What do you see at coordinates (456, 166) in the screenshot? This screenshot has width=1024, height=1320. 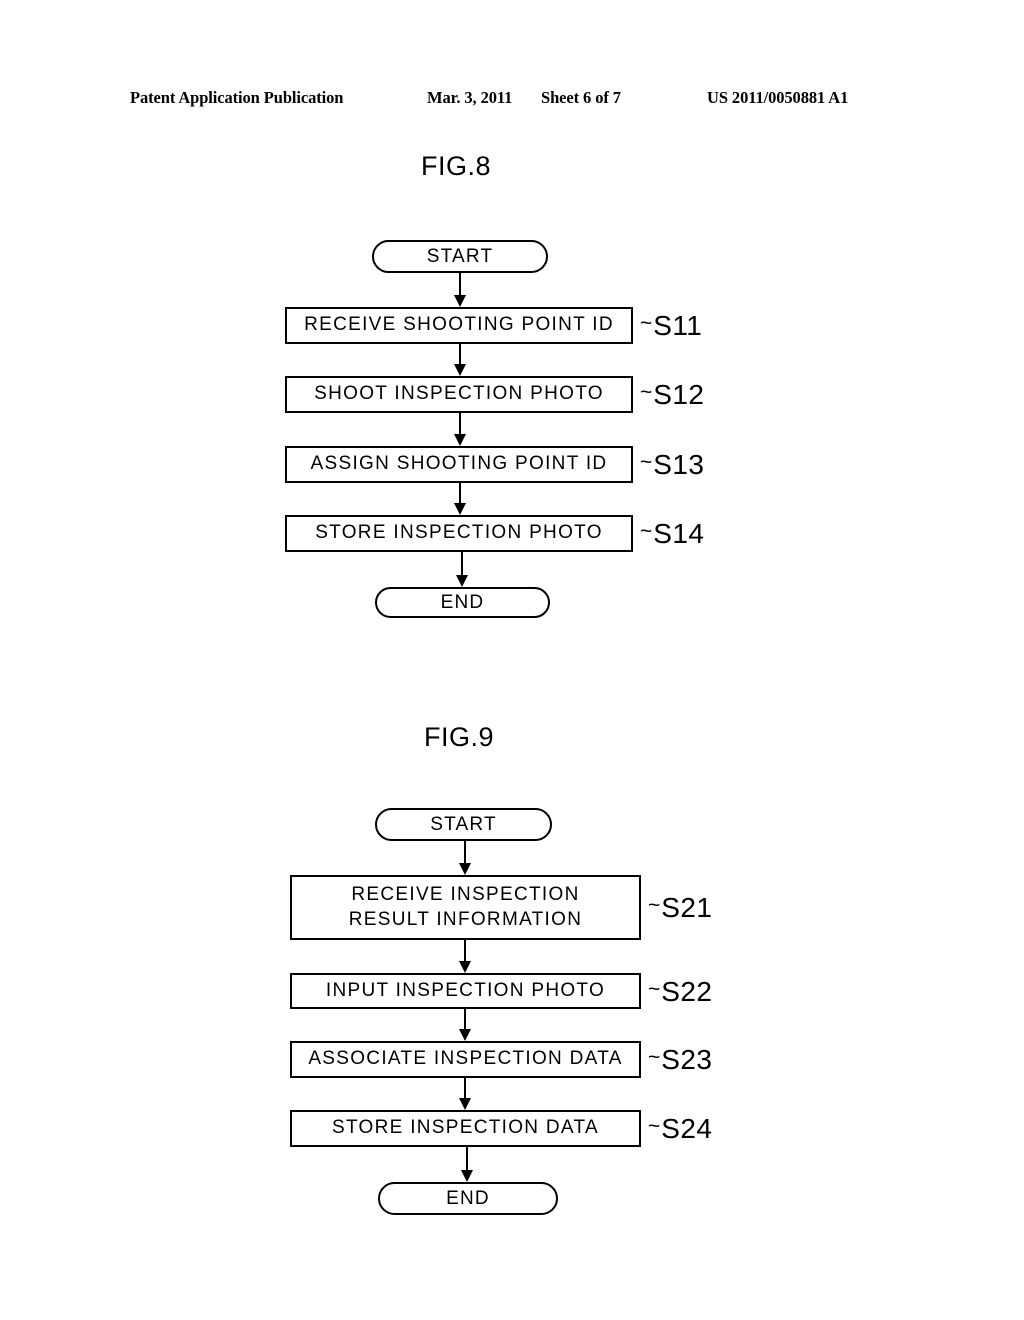 I see `figure-8-title: FIG.8` at bounding box center [456, 166].